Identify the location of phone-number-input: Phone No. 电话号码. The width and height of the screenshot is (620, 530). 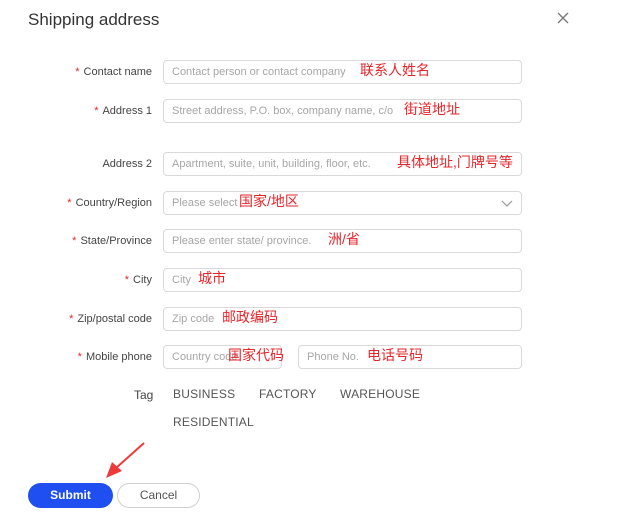
(410, 357).